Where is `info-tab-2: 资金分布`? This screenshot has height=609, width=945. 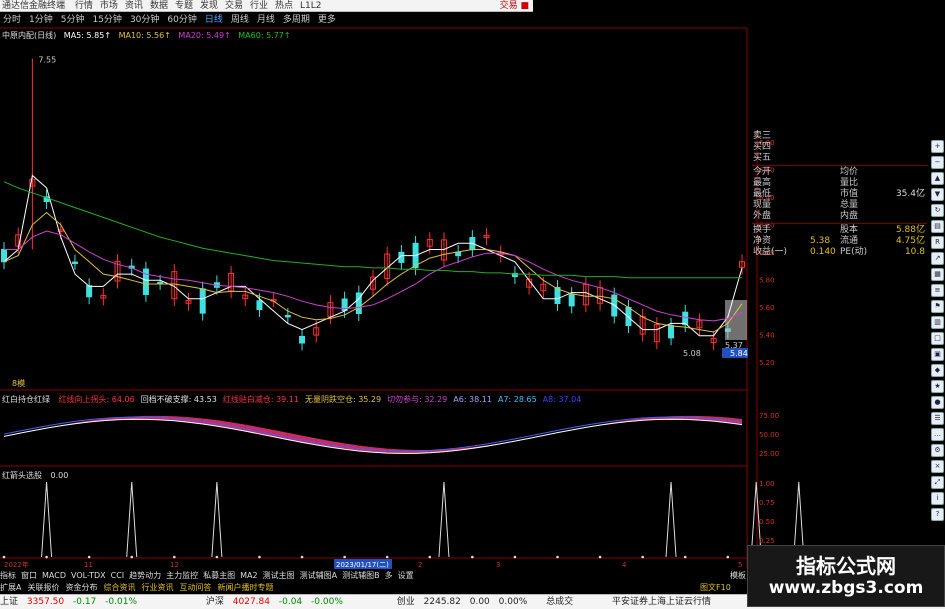
info-tab-2: 资金分布 is located at coordinates (81, 587).